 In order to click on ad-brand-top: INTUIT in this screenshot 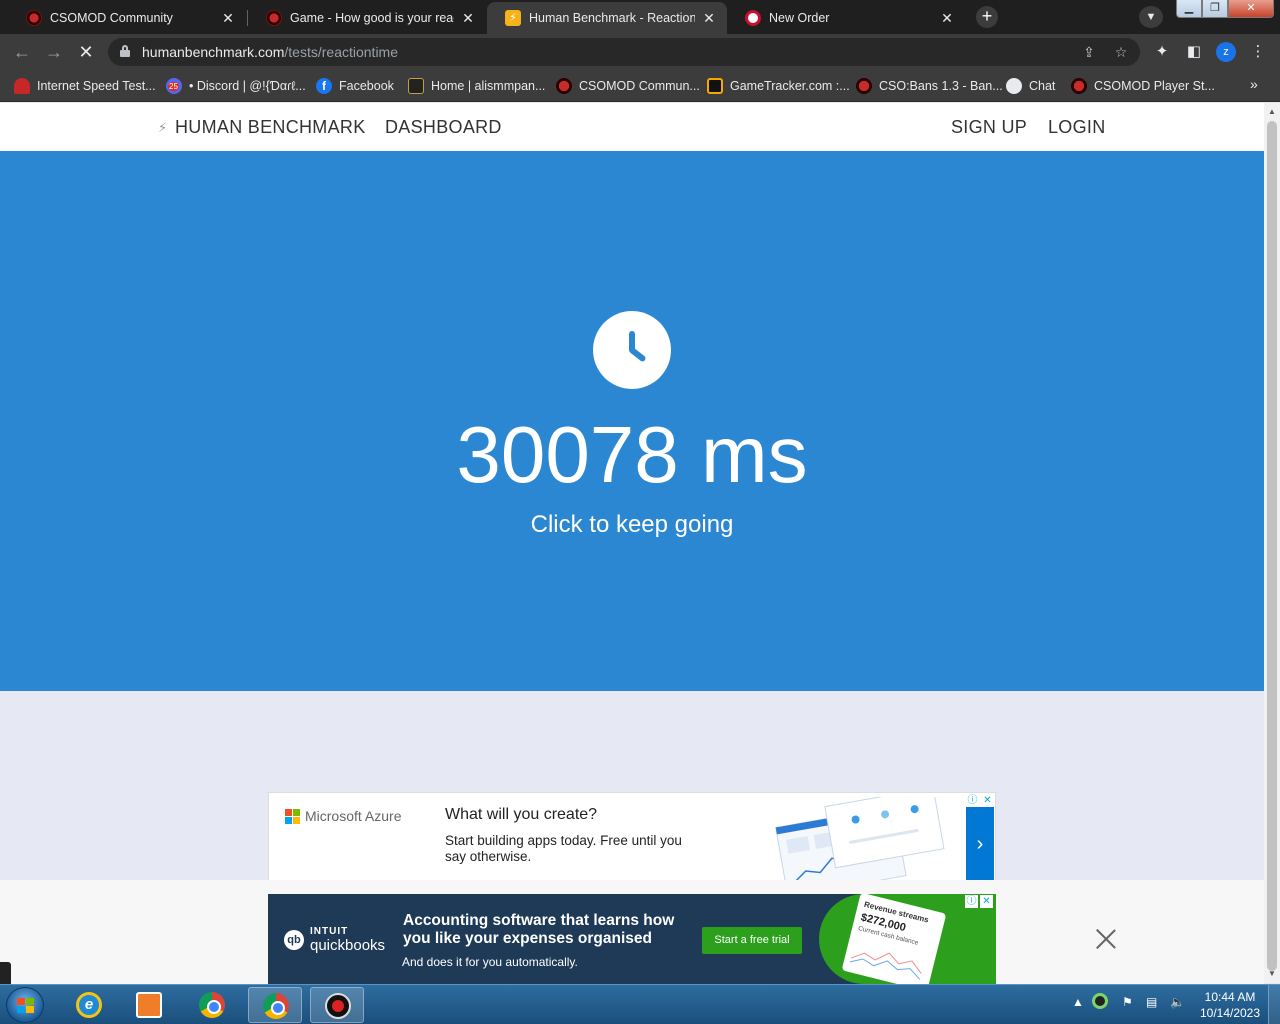, I will do `click(329, 931)`.